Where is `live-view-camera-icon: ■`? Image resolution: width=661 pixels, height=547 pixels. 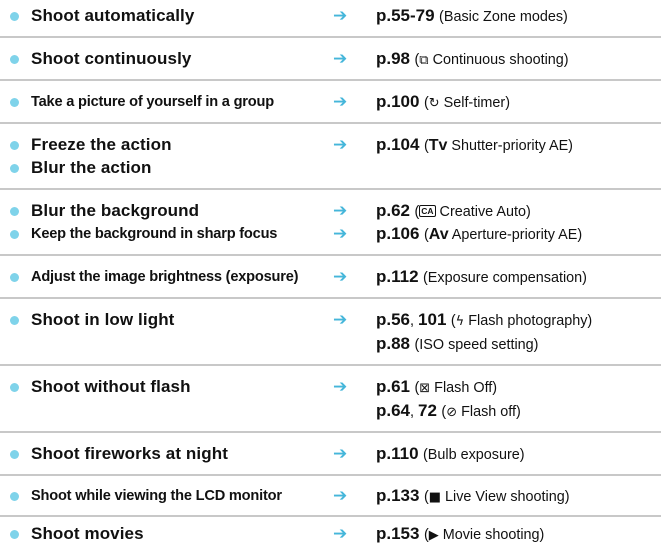
live-view-camera-icon: ■ is located at coordinates (435, 497).